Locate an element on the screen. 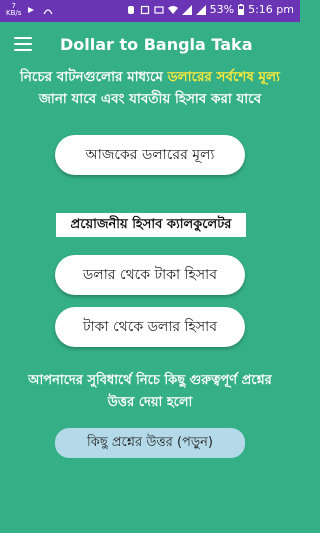 This screenshot has height=533, width=320. battery-percent: 53% is located at coordinates (222, 9).